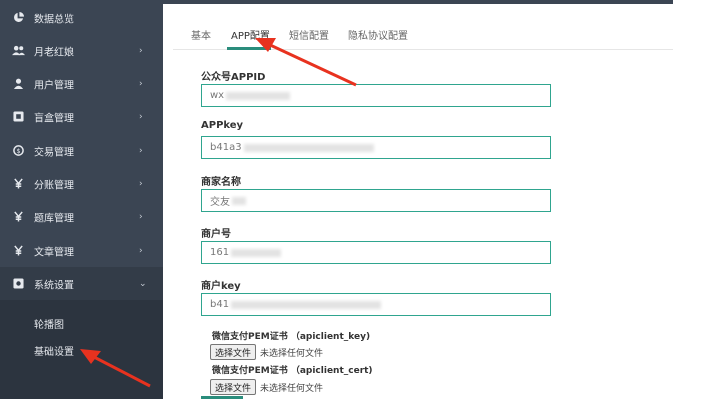  Describe the element at coordinates (220, 304) in the screenshot. I see `merchant-key-value: b41` at that location.